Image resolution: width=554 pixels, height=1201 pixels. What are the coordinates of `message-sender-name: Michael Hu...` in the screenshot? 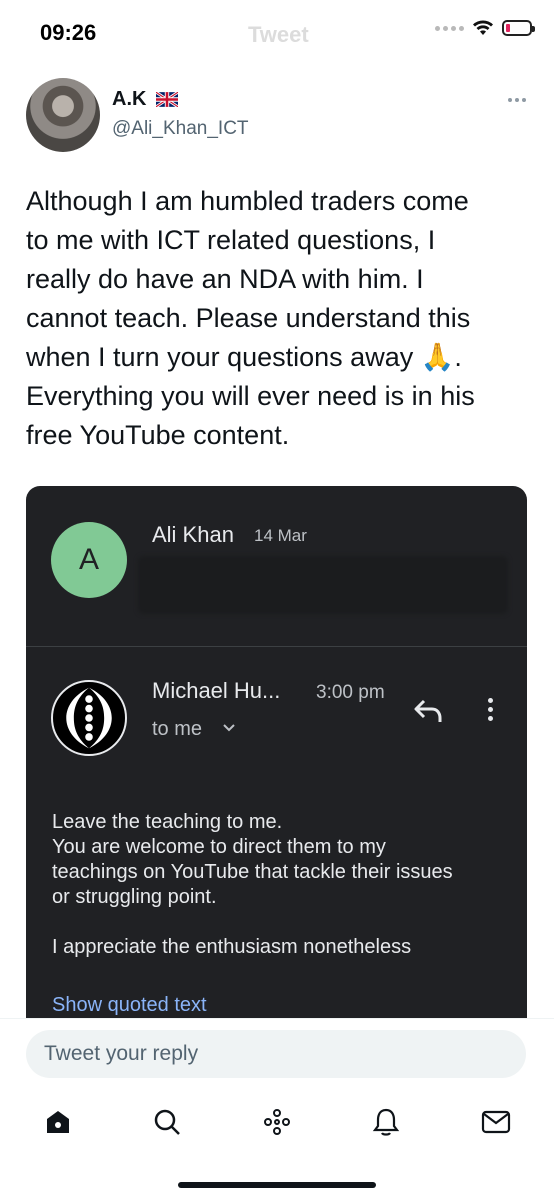 It's located at (216, 690).